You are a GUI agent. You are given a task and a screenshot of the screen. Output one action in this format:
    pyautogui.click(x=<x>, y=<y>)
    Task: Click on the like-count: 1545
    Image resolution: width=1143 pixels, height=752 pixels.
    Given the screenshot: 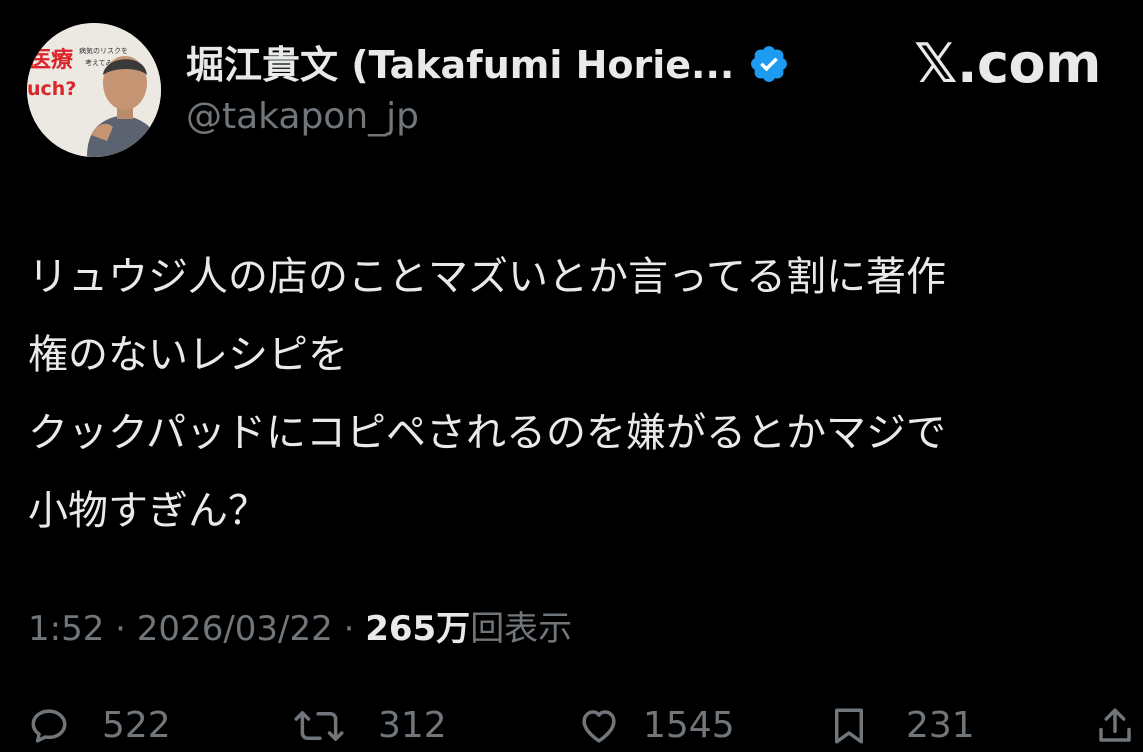 What is the action you would take?
    pyautogui.click(x=689, y=725)
    